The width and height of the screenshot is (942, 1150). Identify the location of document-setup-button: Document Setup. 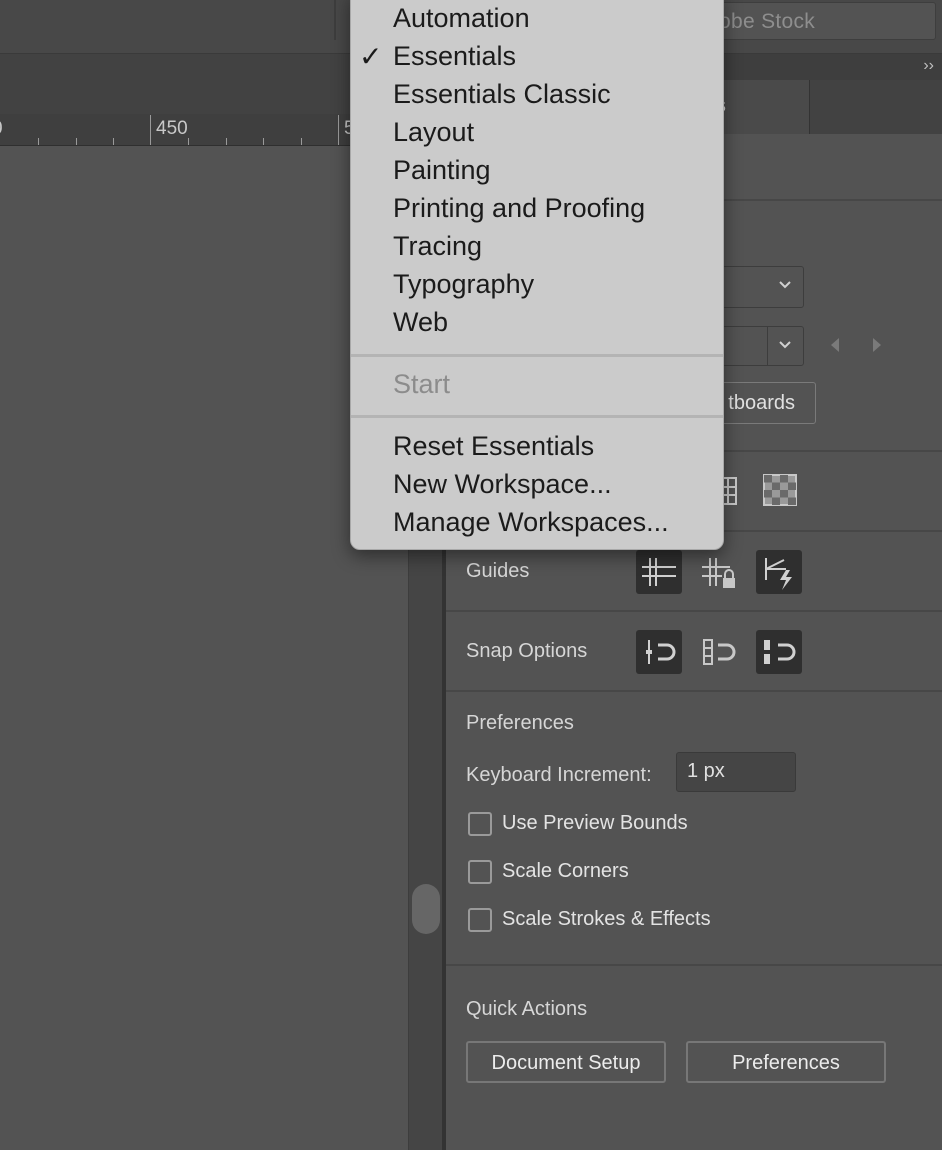
(566, 1062).